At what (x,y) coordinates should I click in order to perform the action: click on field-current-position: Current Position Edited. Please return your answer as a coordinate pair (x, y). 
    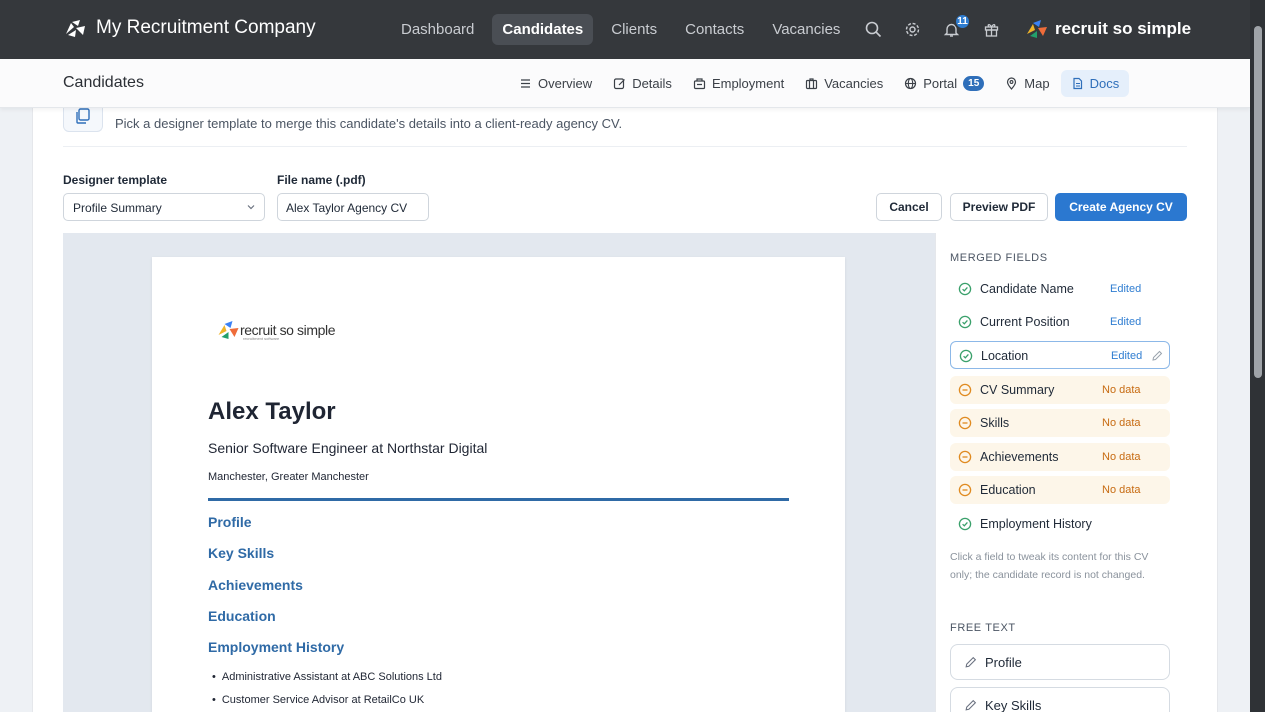
    Looking at the image, I should click on (1060, 322).